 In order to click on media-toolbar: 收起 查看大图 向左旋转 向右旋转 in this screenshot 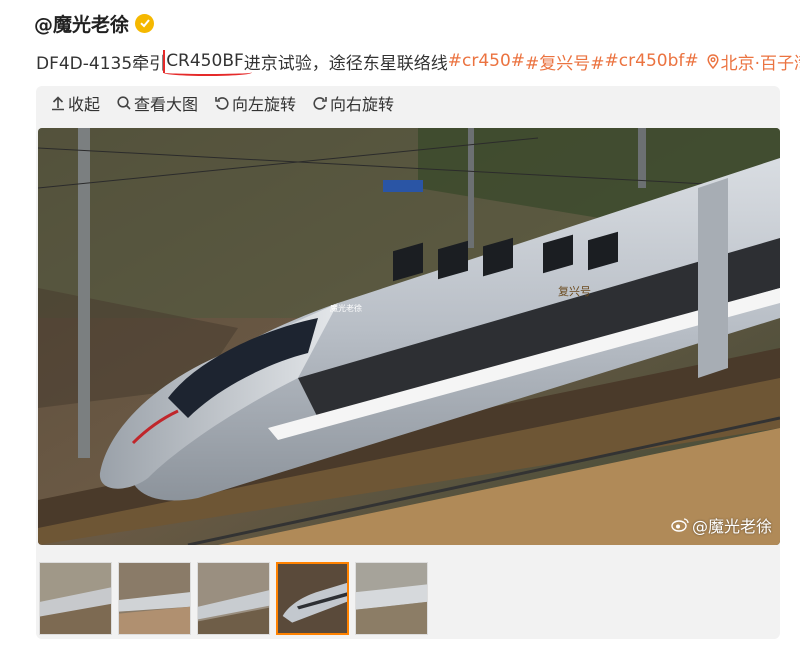, I will do `click(230, 103)`.